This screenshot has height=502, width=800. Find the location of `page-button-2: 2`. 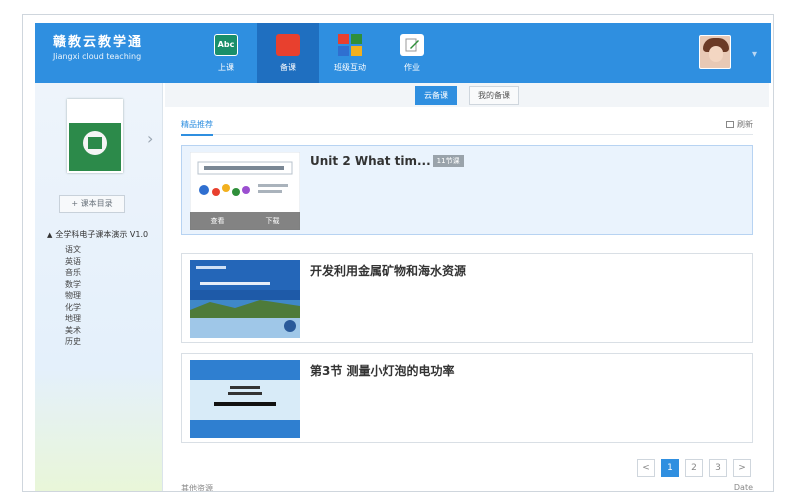

page-button-2: 2 is located at coordinates (694, 468).